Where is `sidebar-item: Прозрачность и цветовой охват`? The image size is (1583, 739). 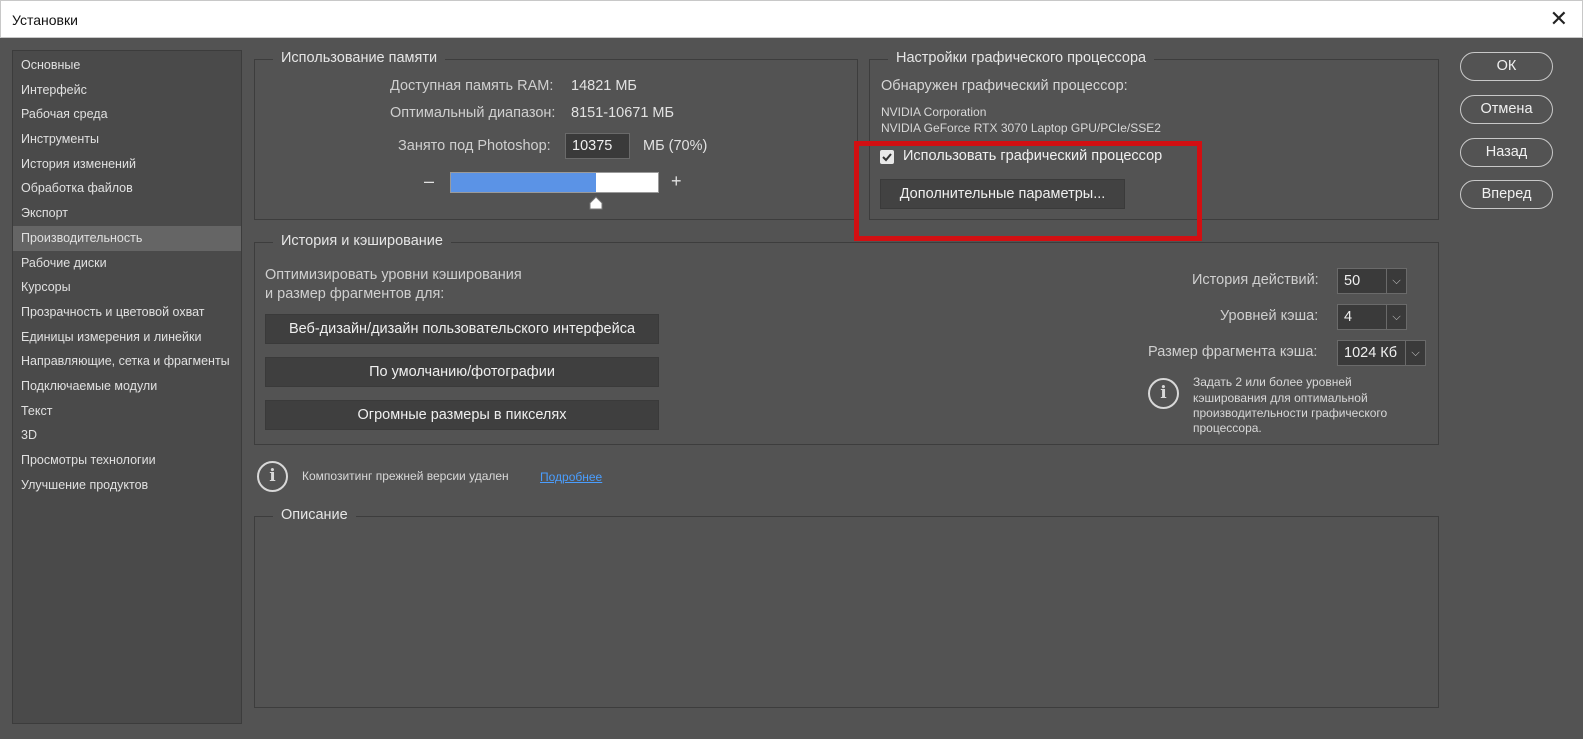
sidebar-item: Прозрачность и цветовой охват is located at coordinates (127, 312).